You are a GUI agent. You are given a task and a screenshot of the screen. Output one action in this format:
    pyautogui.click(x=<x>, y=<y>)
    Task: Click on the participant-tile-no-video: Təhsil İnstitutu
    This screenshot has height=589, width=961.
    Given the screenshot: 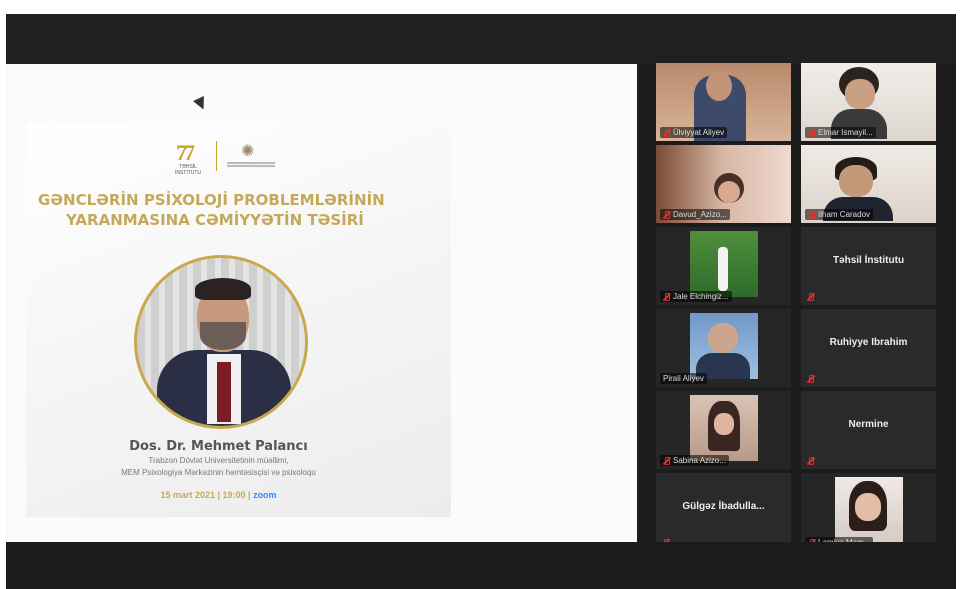 What is the action you would take?
    pyautogui.click(x=868, y=266)
    